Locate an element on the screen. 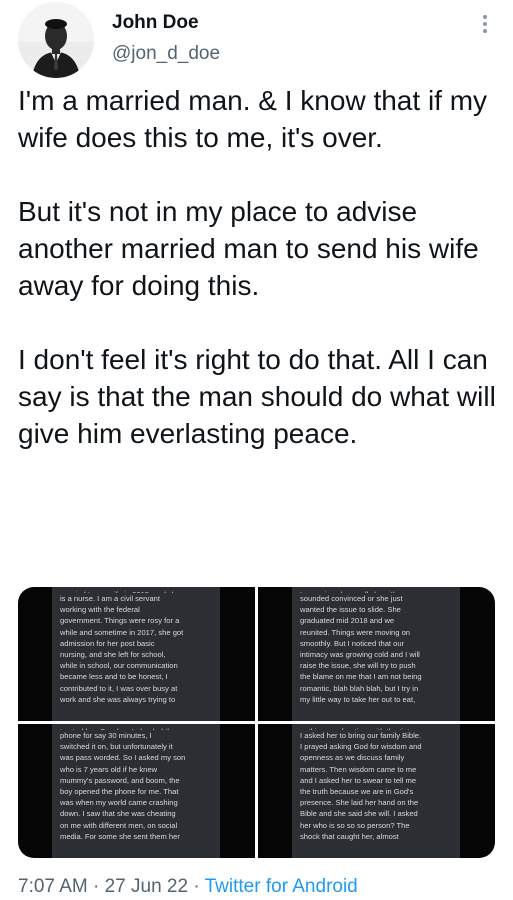 This screenshot has height=900, width=513. text-line: I asked her to bring our family Bible. is located at coordinates (361, 735).